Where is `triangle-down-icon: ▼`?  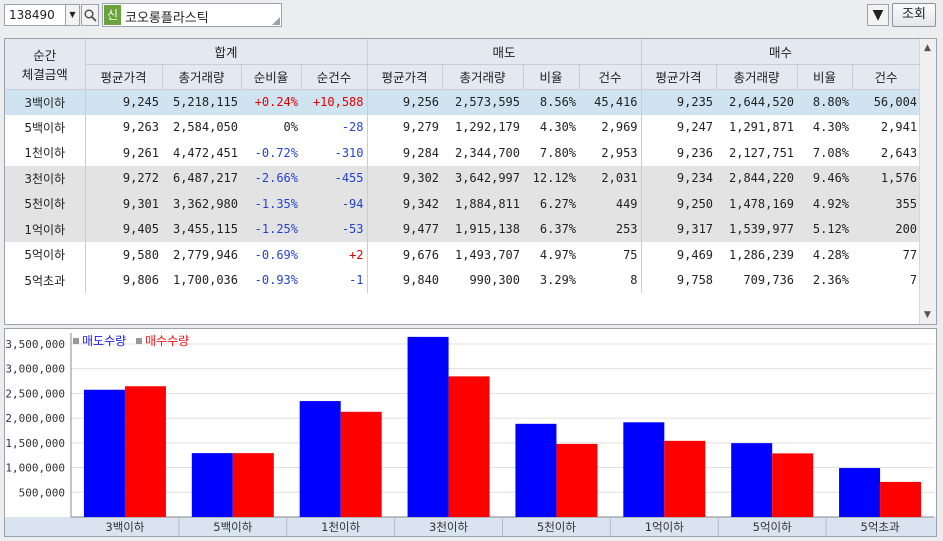
triangle-down-icon: ▼ is located at coordinates (878, 15).